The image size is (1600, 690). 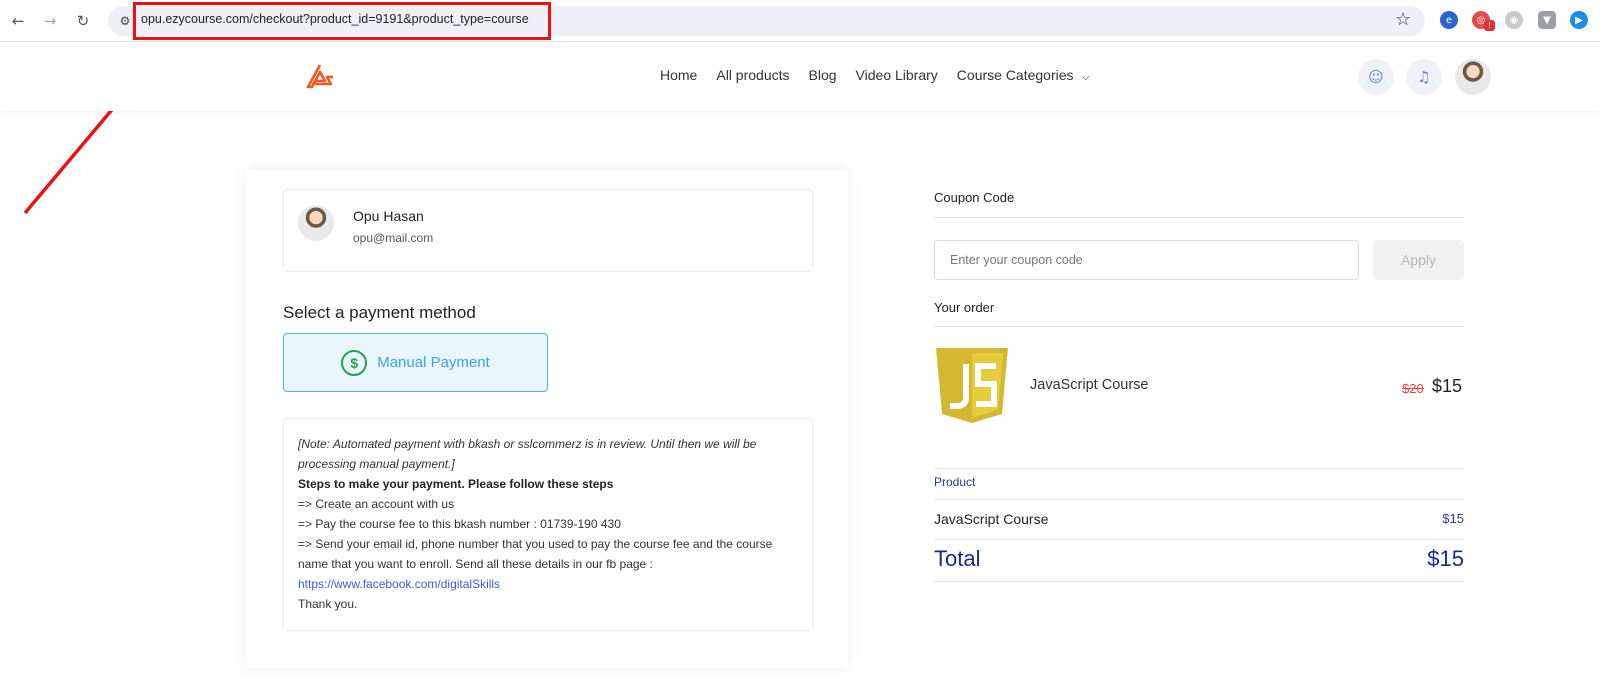 I want to click on manual-payment-label: Manual Payment, so click(x=433, y=362).